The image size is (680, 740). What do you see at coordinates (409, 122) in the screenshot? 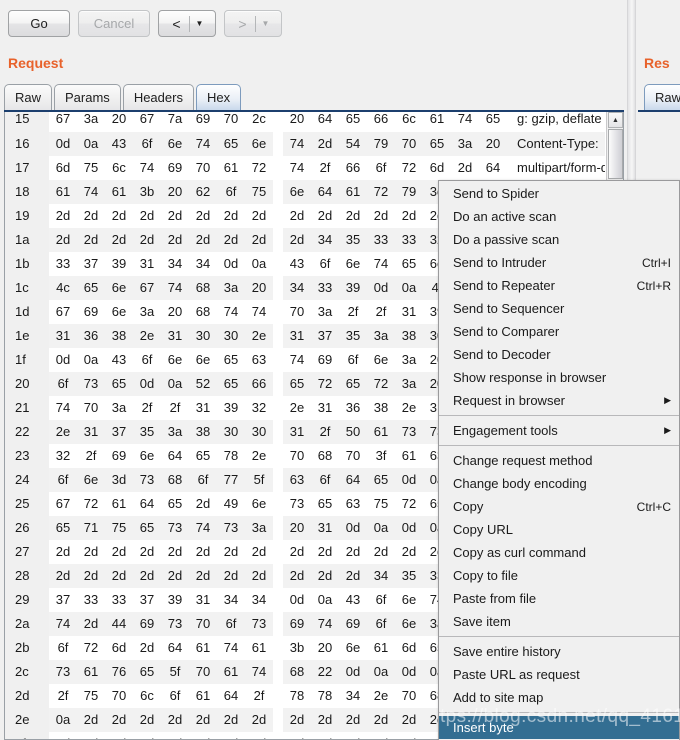
I see `hex-byte-cell: 6c` at bounding box center [409, 122].